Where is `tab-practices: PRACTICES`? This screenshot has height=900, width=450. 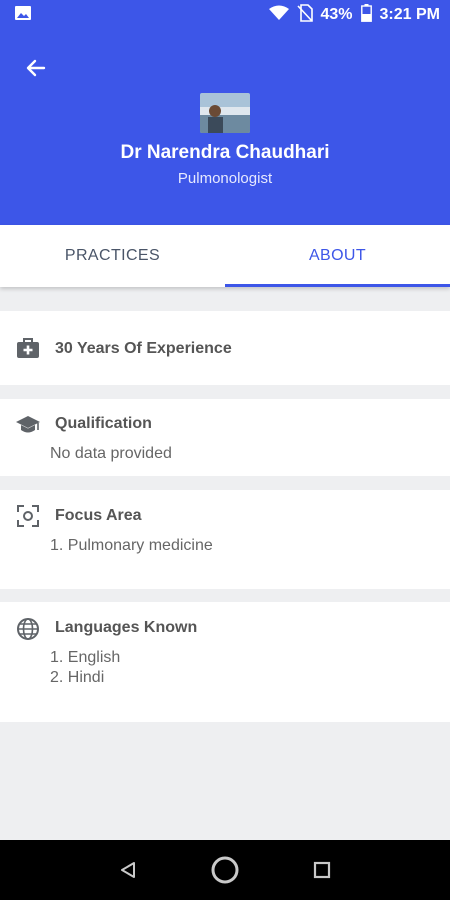 tab-practices: PRACTICES is located at coordinates (112, 256).